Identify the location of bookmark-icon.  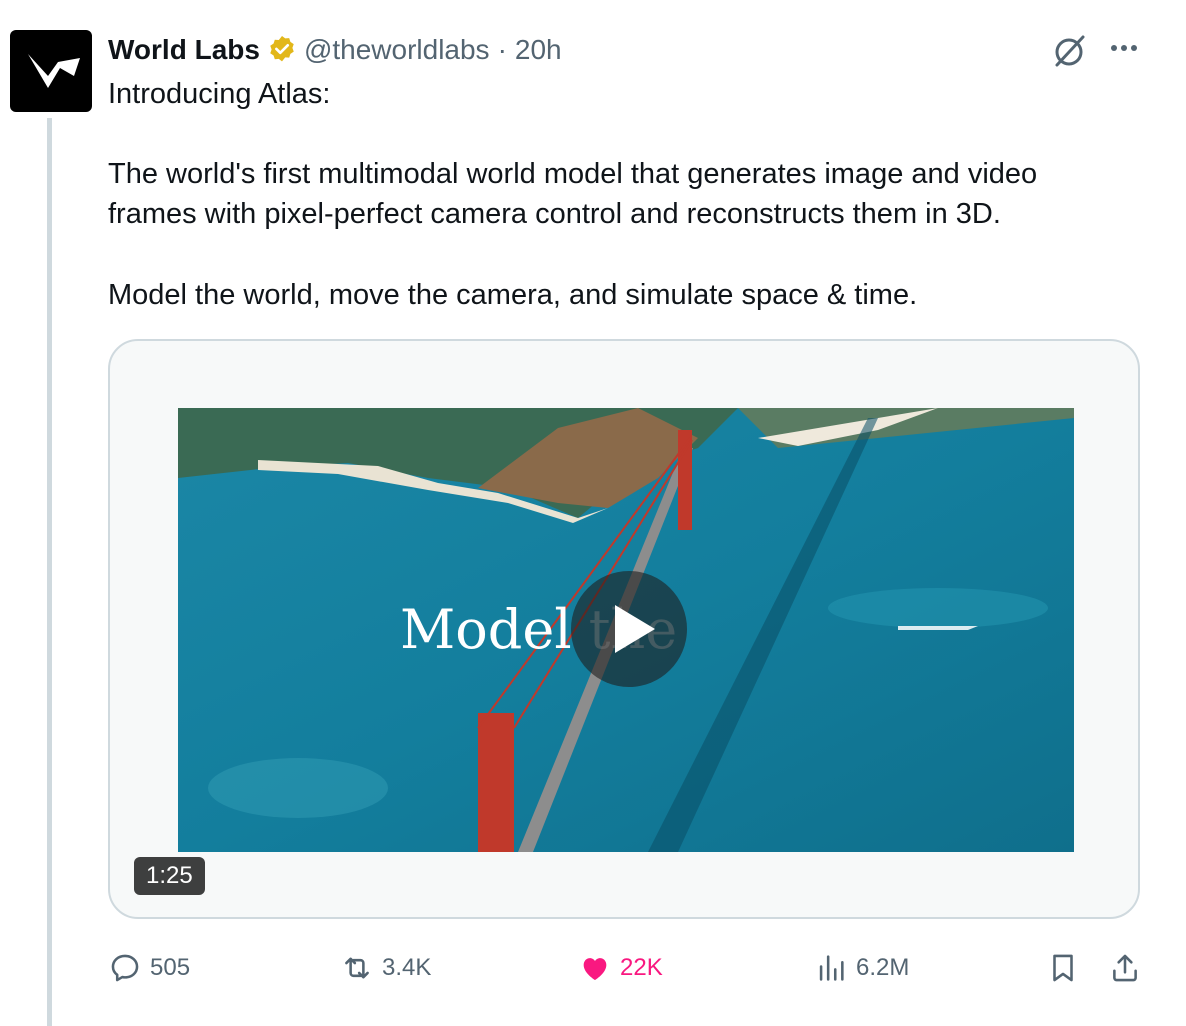
(1063, 968).